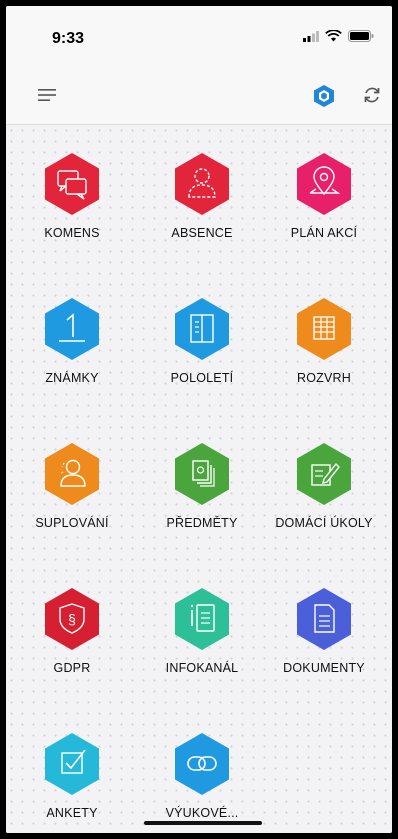 Image resolution: width=398 pixels, height=839 pixels. I want to click on top-toolbar, so click(199, 95).